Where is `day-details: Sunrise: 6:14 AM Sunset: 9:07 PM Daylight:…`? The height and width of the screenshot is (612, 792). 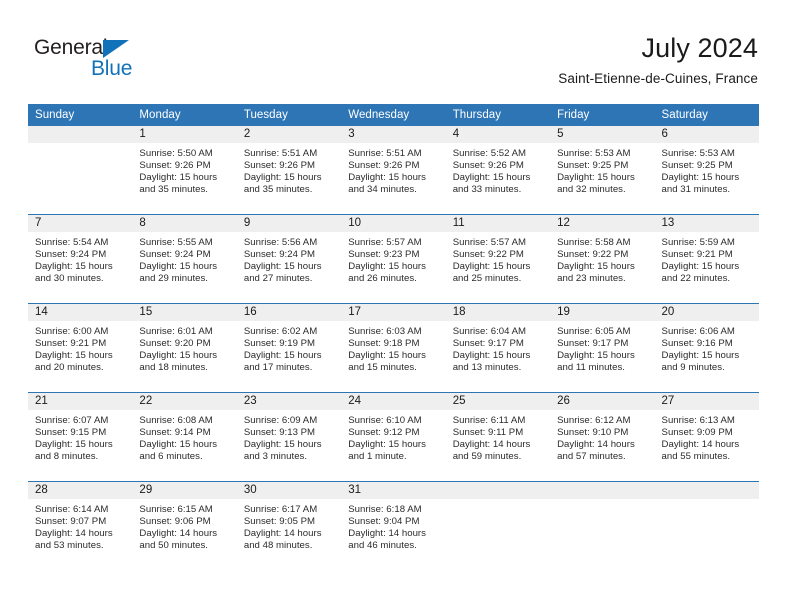
day-details: Sunrise: 6:14 AM Sunset: 9:07 PM Daylight:… is located at coordinates (80, 525).